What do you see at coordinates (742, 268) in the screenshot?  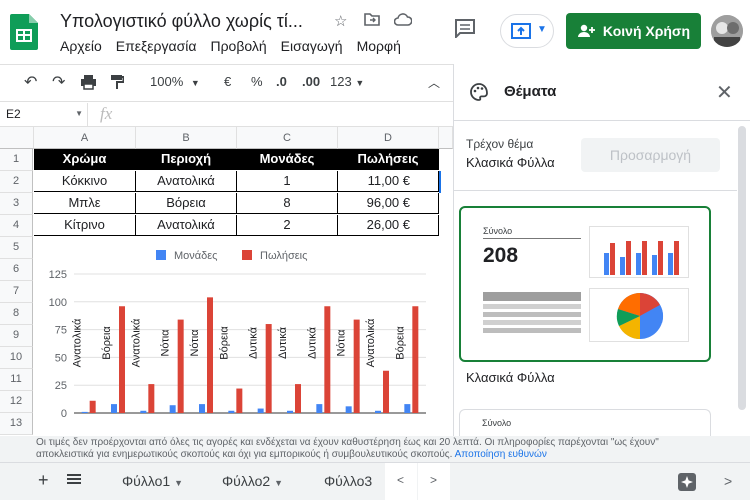 I see `sidebar-scrollbar` at bounding box center [742, 268].